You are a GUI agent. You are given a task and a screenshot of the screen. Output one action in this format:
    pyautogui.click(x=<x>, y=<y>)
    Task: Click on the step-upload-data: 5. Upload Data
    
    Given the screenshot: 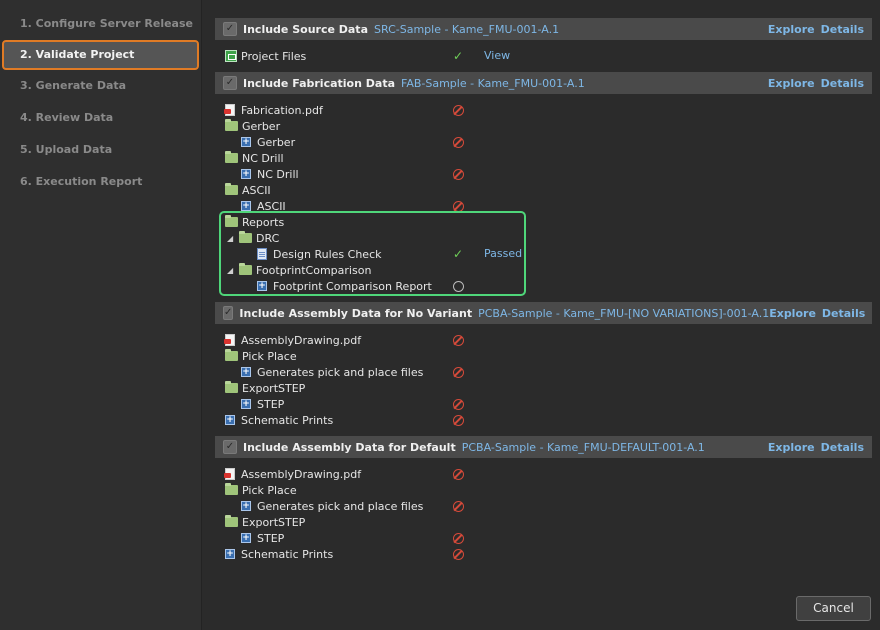 What is the action you would take?
    pyautogui.click(x=100, y=150)
    